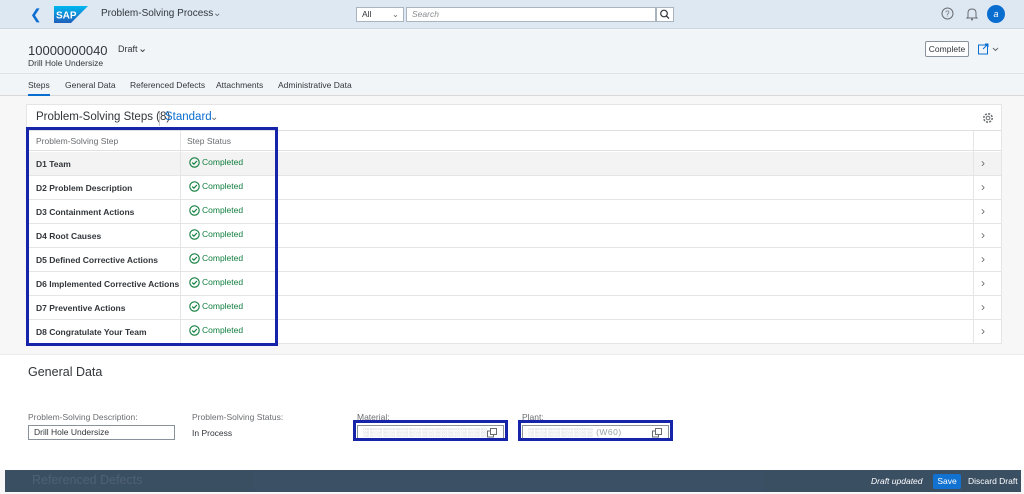 The height and width of the screenshot is (494, 1024). I want to click on tab-administrative-data: Administrative Data, so click(315, 85).